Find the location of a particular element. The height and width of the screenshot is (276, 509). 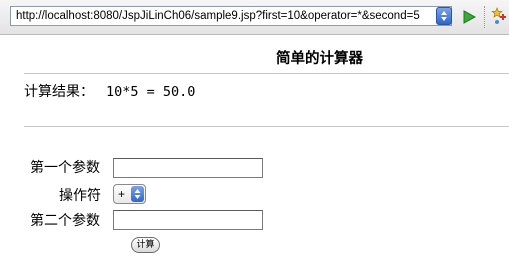

first-param-input is located at coordinates (188, 168).